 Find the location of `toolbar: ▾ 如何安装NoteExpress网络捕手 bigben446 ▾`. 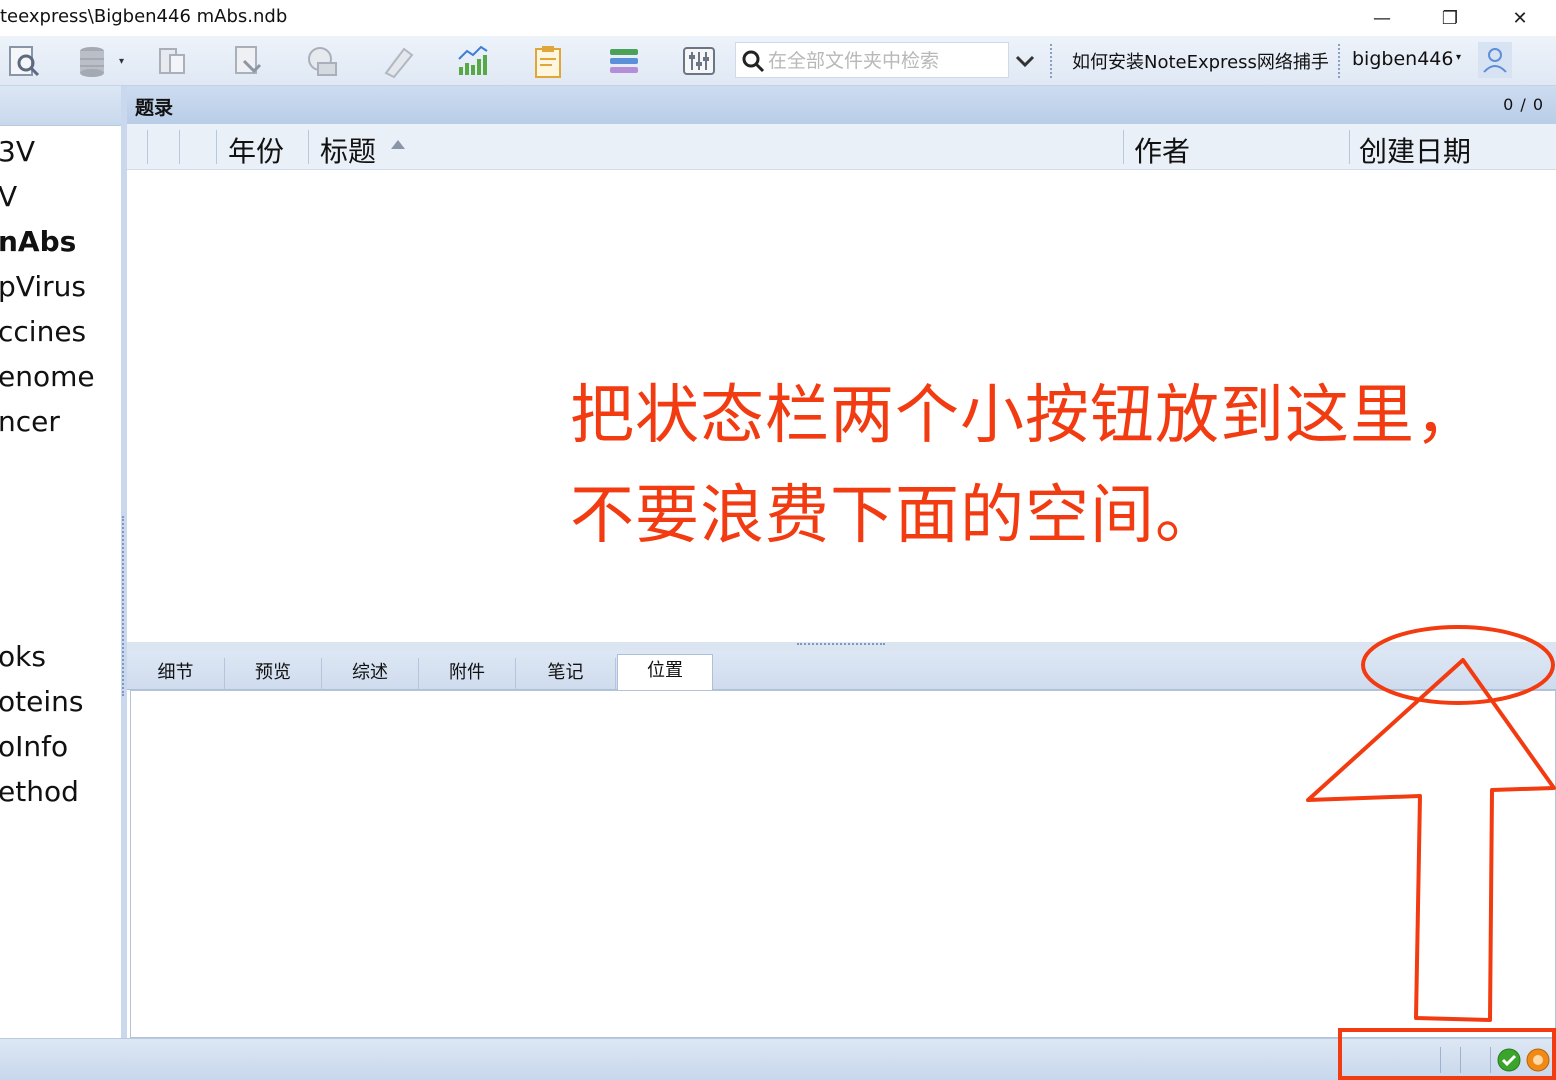

toolbar: ▾ 如何安装NoteExpress网络捕手 bigben446 ▾ is located at coordinates (778, 61).